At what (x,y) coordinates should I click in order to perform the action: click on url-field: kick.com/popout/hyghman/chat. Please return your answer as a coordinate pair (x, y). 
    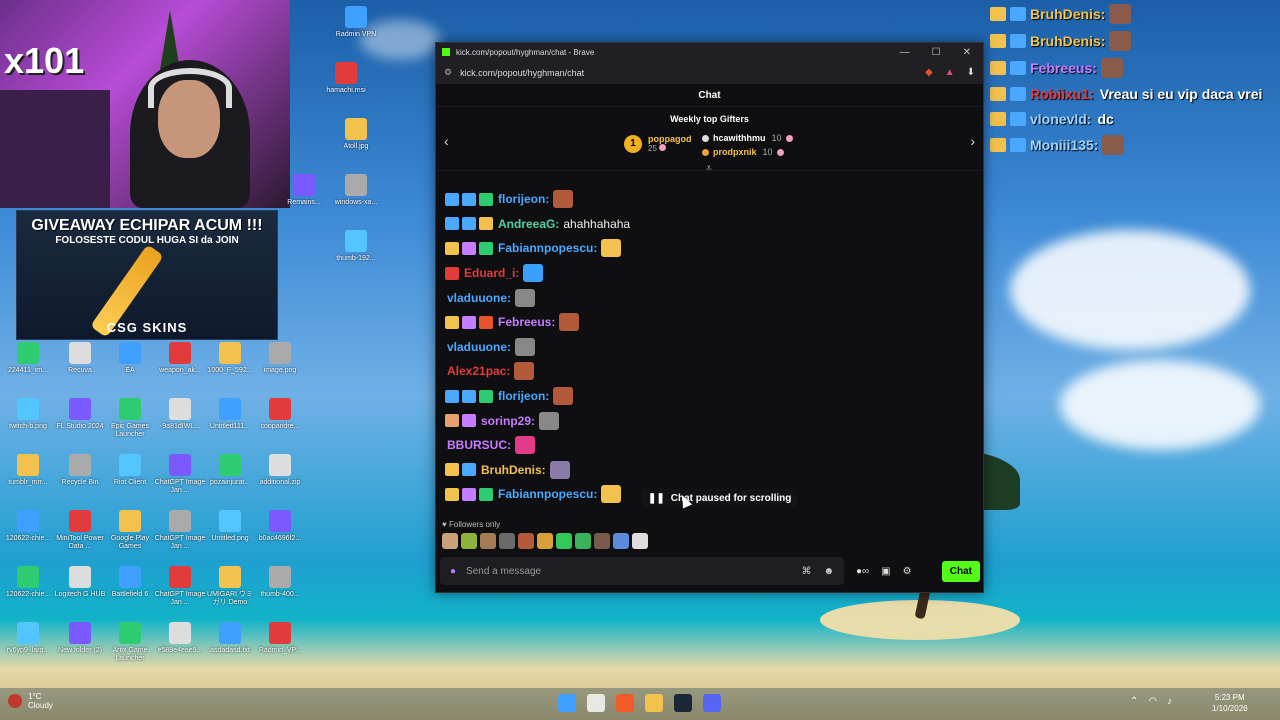
    Looking at the image, I should click on (522, 73).